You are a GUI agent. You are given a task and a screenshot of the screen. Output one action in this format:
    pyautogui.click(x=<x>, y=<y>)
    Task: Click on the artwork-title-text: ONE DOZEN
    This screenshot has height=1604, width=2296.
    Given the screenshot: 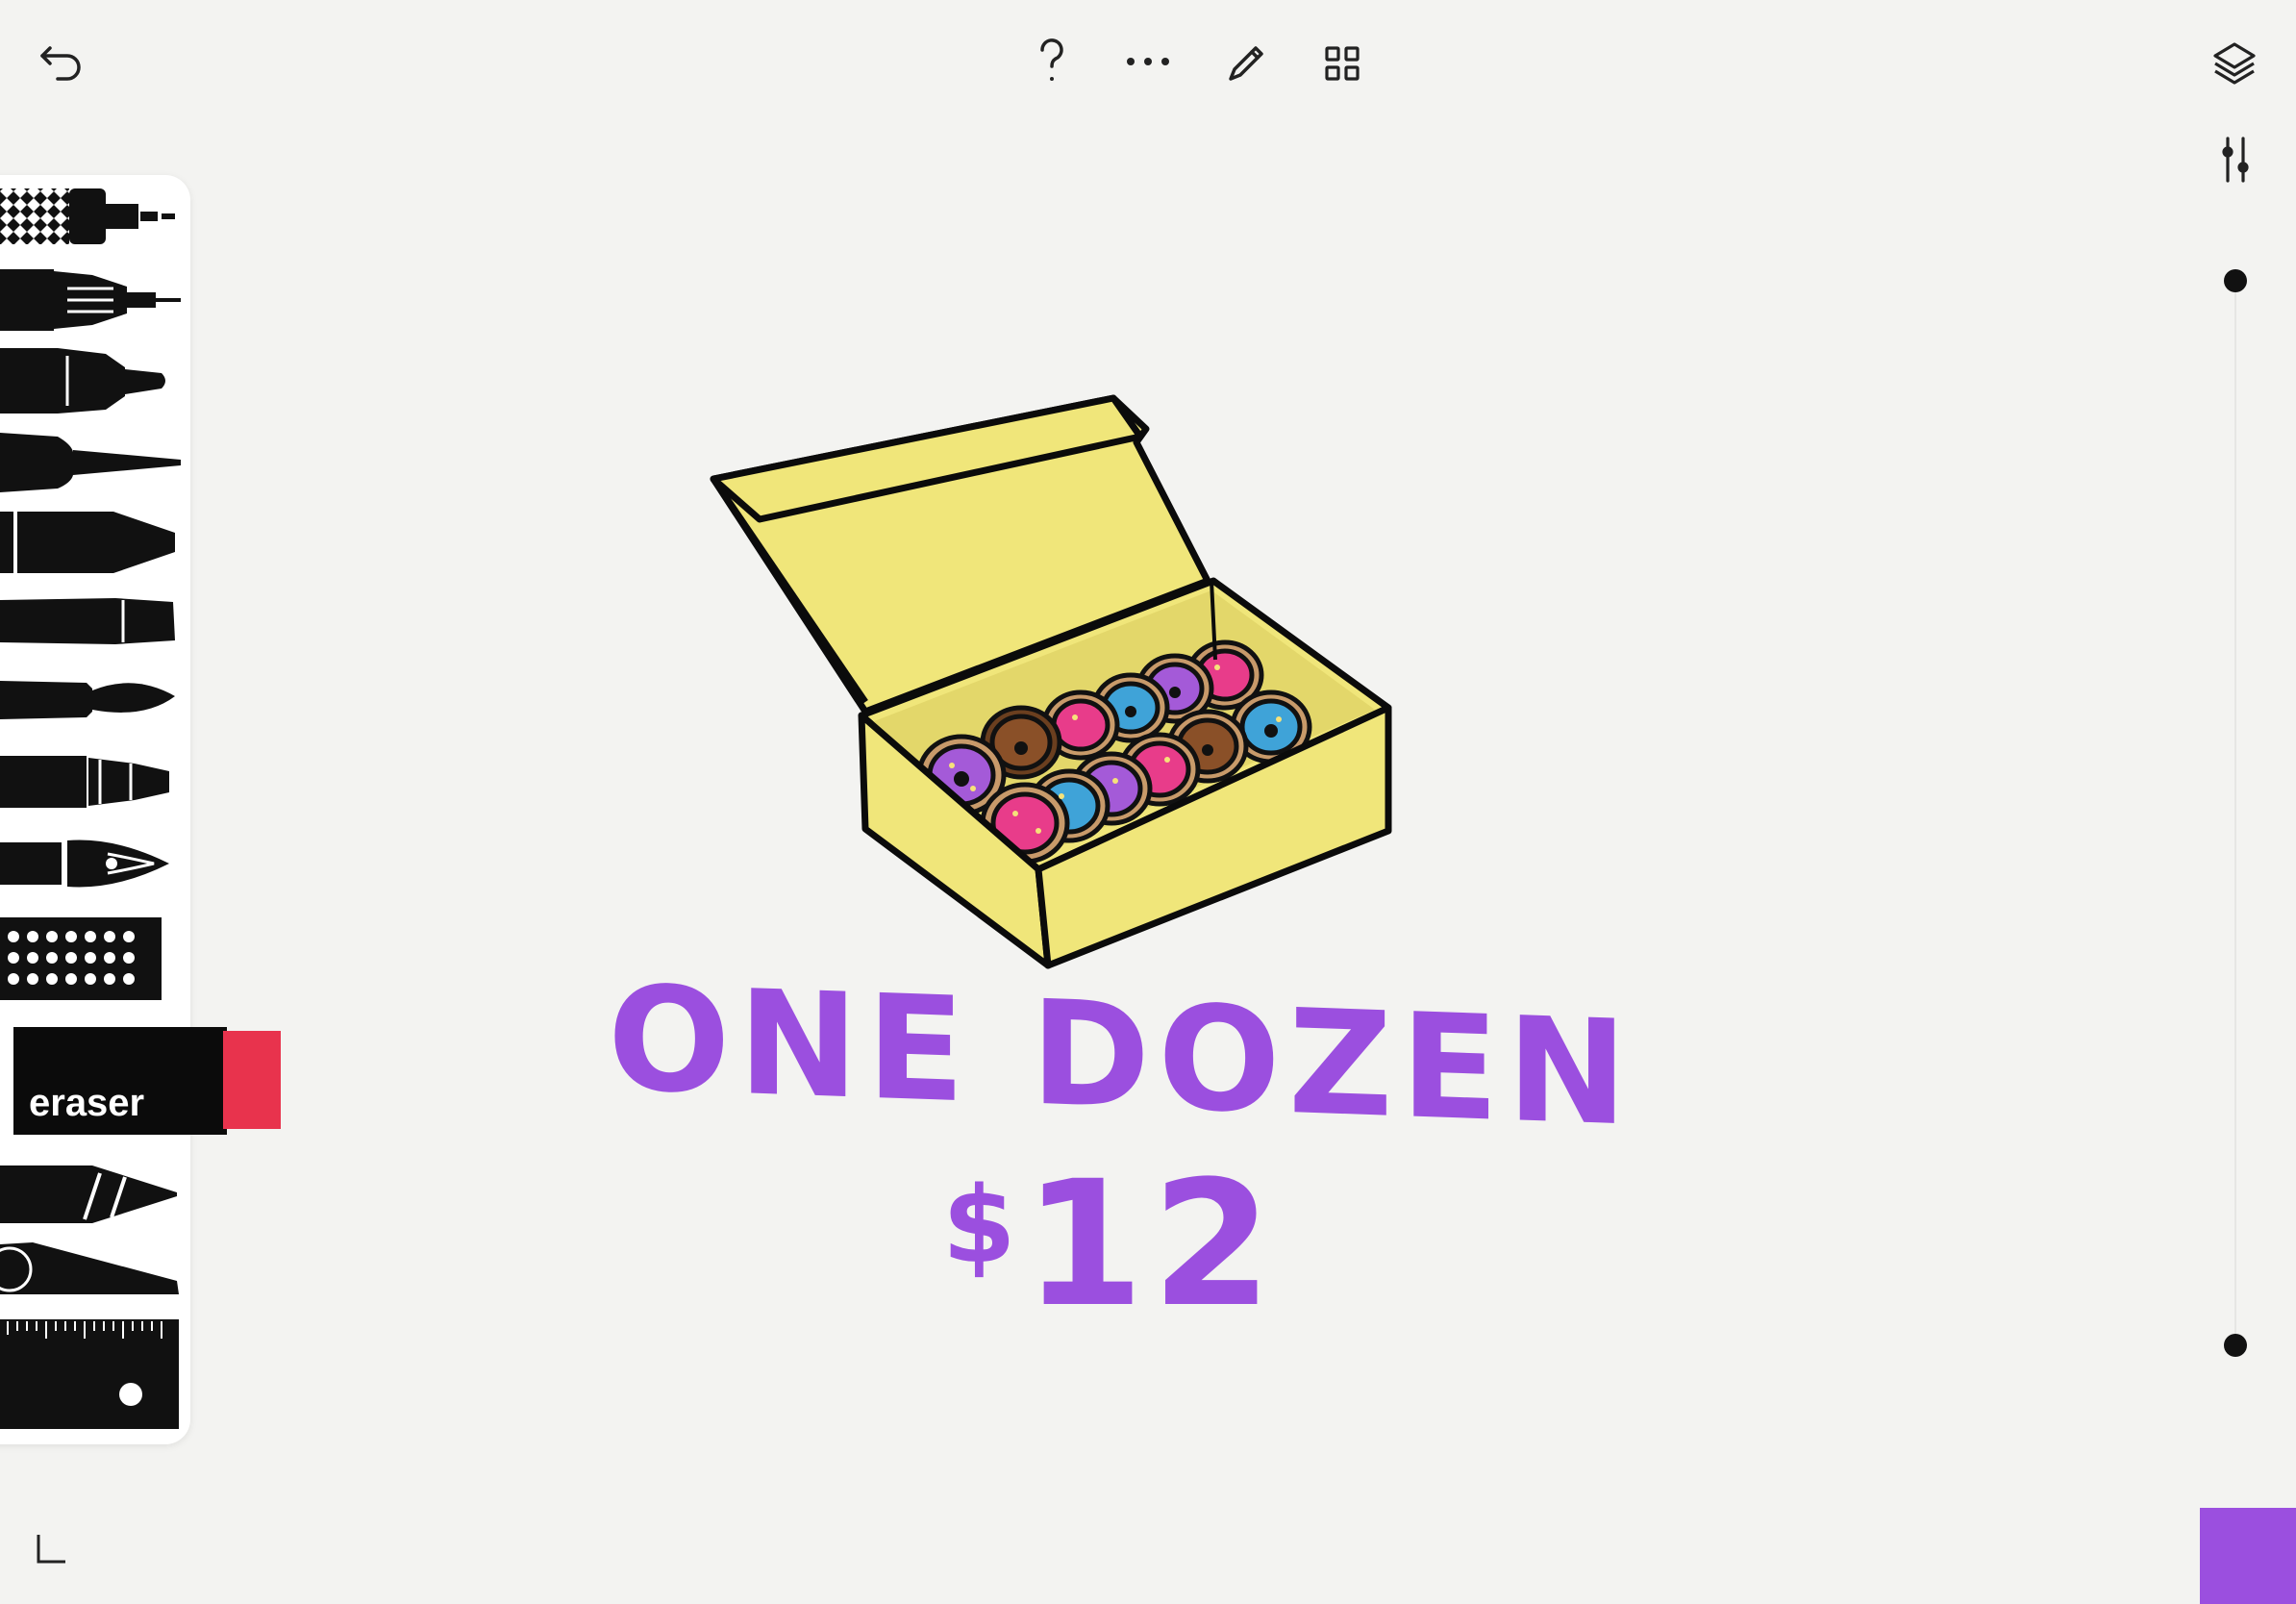 What is the action you would take?
    pyautogui.click(x=1121, y=1057)
    